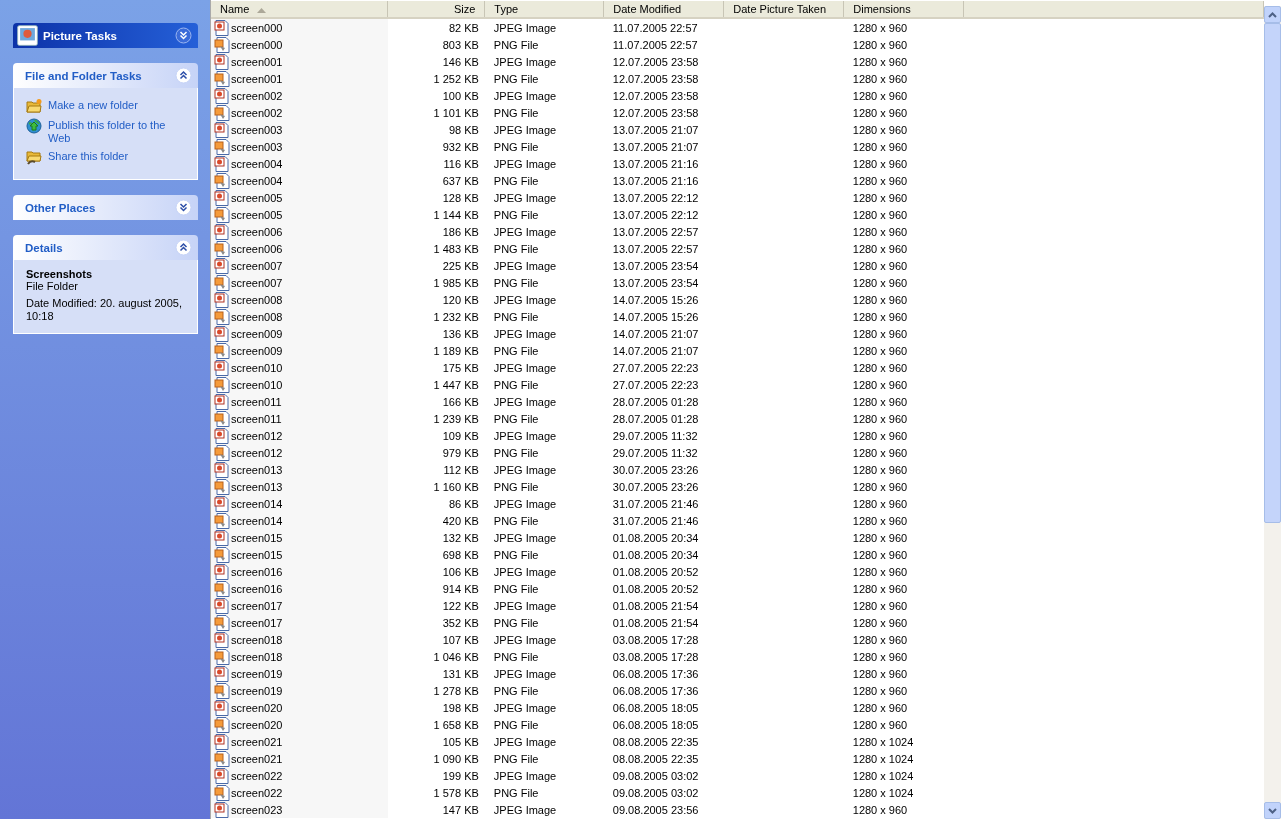 The image size is (1281, 819). Describe the element at coordinates (655, 317) in the screenshot. I see `table-cell-text: 14.07.2005 15:26` at that location.